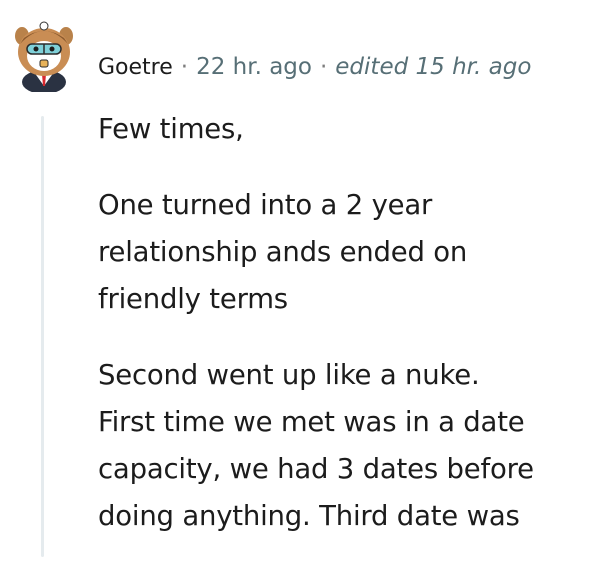  Describe the element at coordinates (171, 129) in the screenshot. I see `comment-paragraph: Few times,` at that location.